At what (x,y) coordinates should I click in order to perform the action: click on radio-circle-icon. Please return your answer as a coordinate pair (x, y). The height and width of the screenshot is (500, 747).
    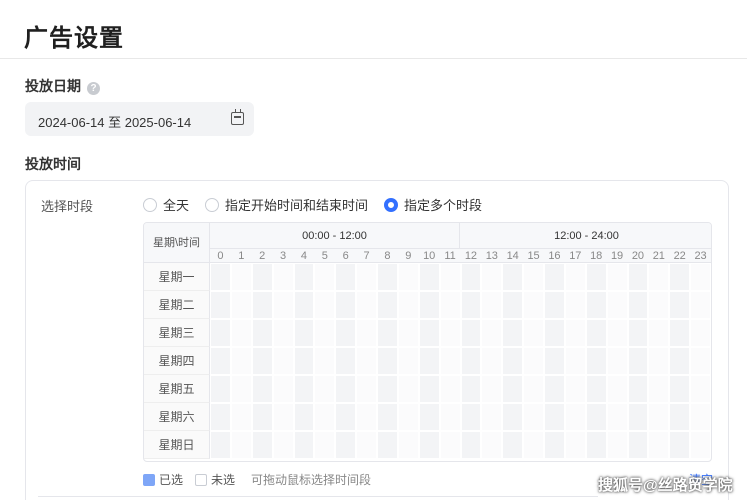
    Looking at the image, I should click on (212, 204).